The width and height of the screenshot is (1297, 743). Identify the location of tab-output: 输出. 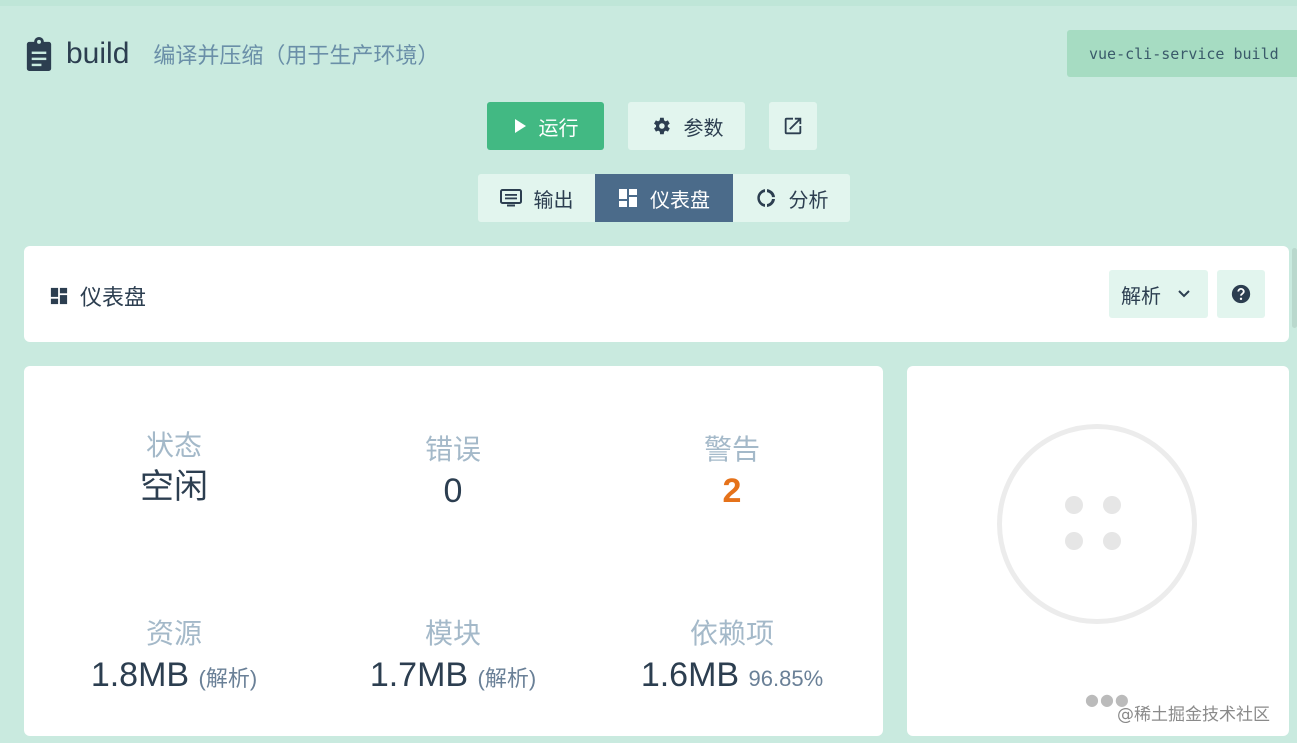
(536, 198).